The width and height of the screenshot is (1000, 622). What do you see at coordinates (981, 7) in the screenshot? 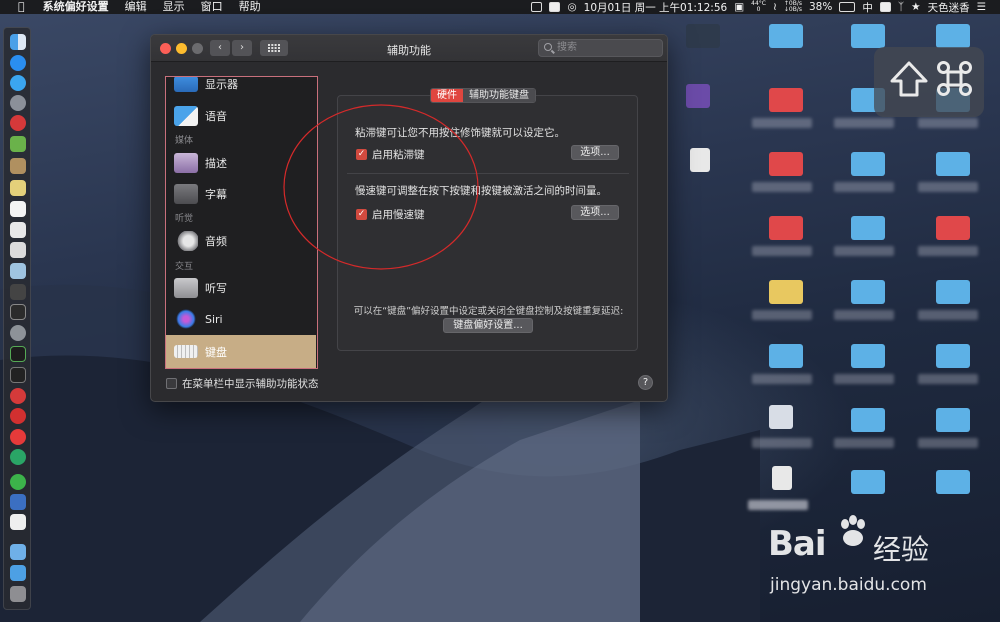
I see `notification-icon: ☰` at bounding box center [981, 7].